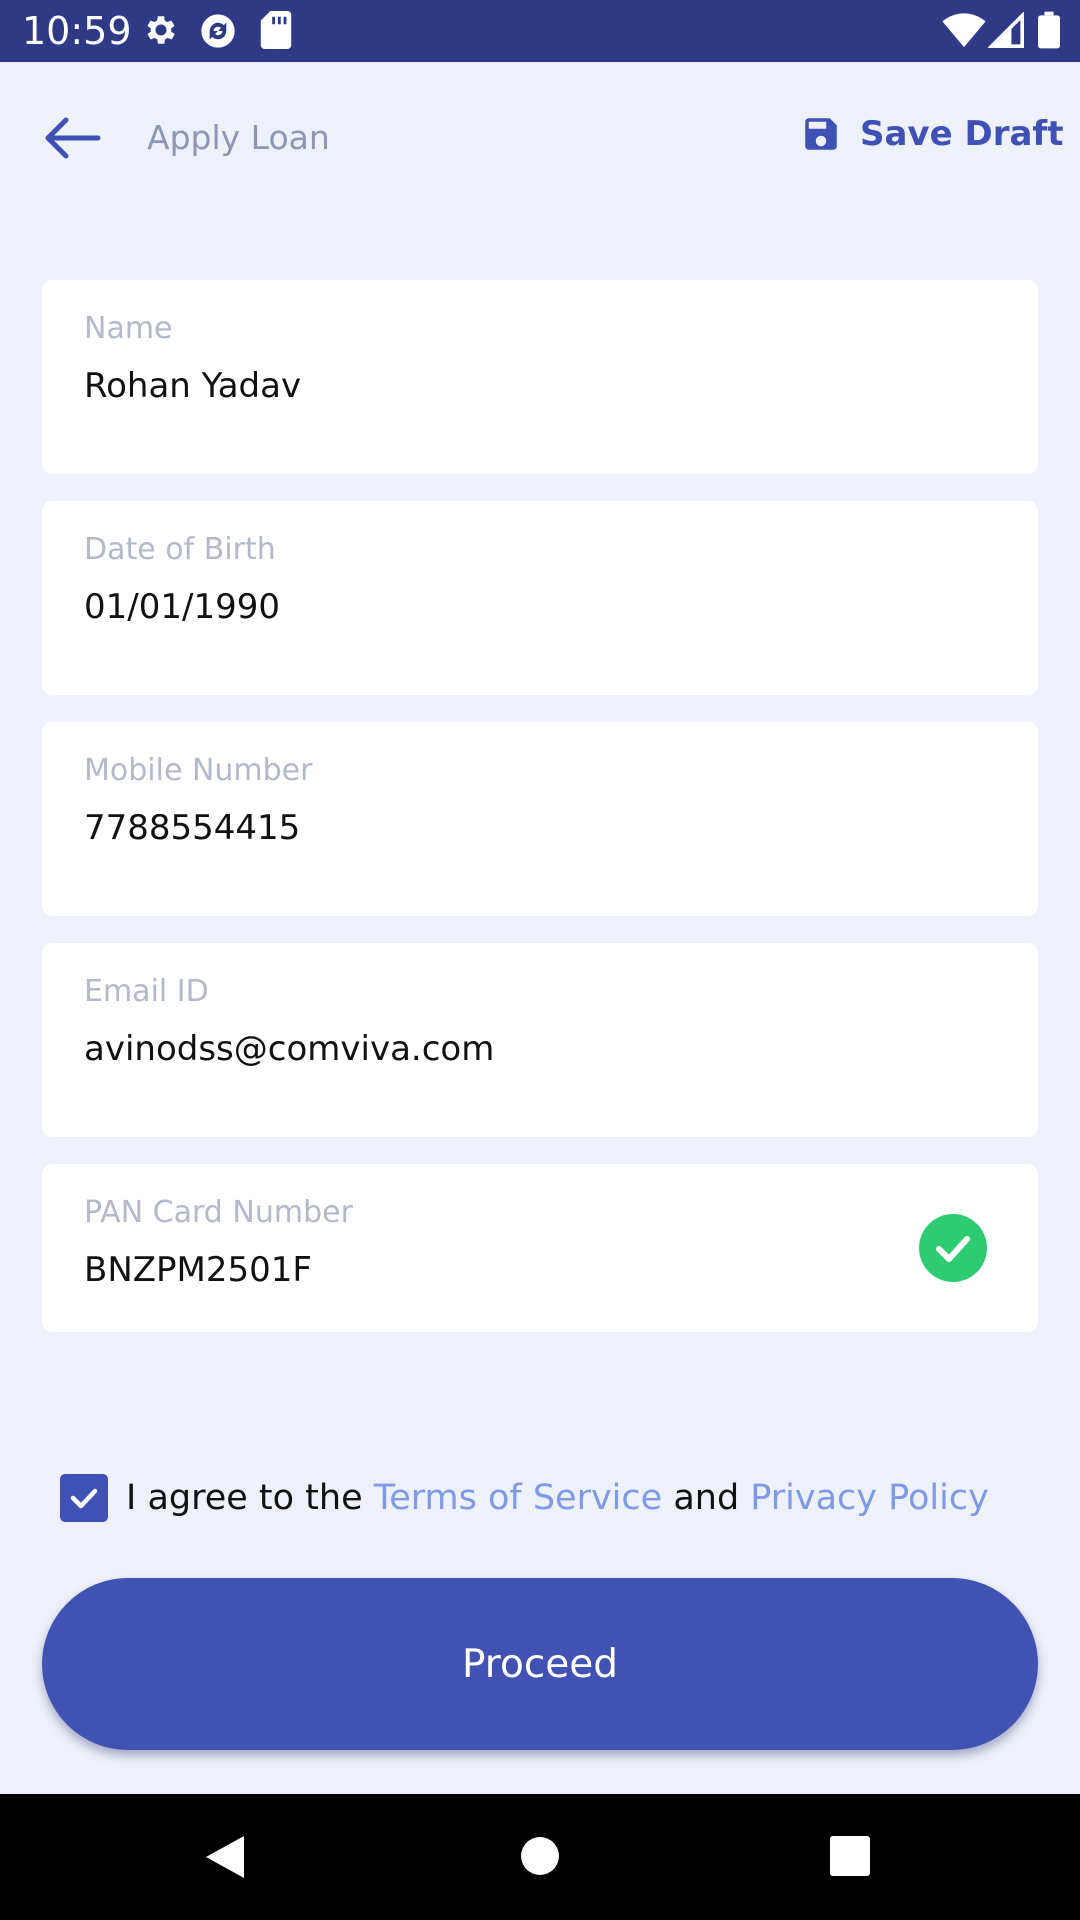 This screenshot has width=1080, height=1920. Describe the element at coordinates (218, 1212) in the screenshot. I see `field-label: PAN Card Number` at that location.